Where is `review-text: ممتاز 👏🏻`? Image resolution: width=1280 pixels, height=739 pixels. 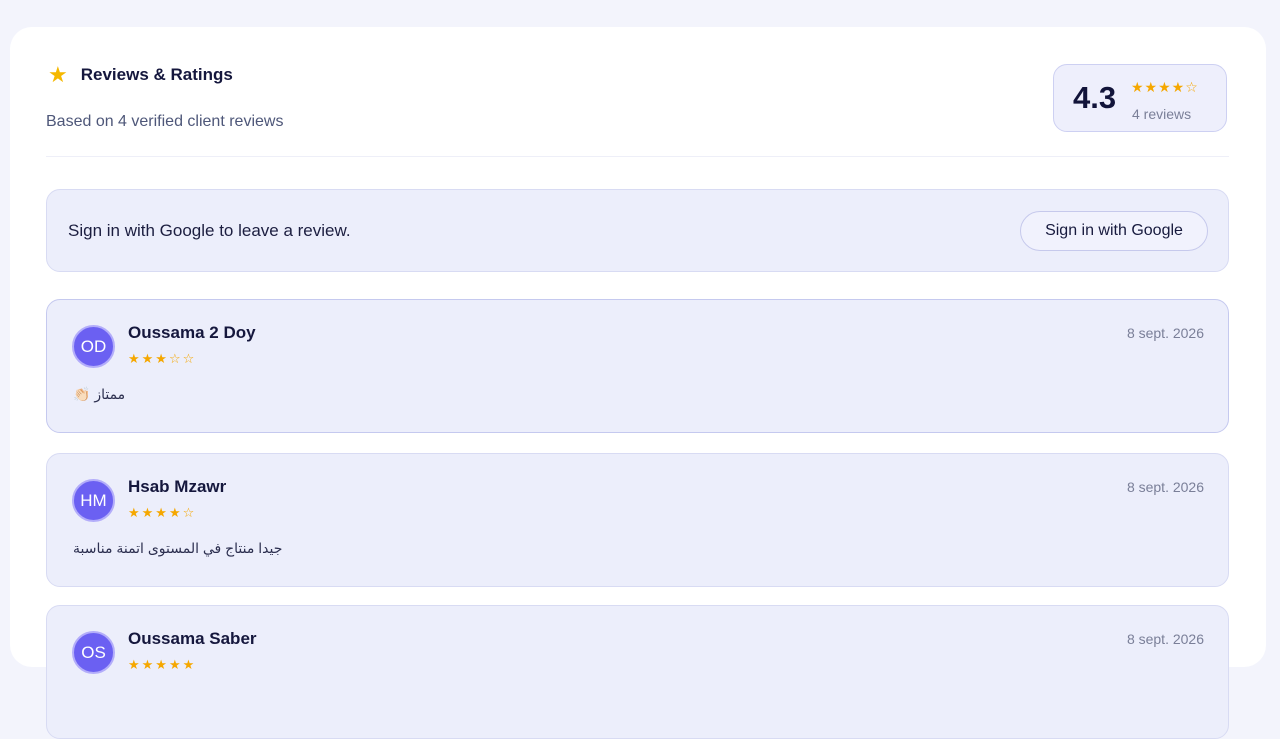 review-text: ممتاز 👏🏻 is located at coordinates (99, 394).